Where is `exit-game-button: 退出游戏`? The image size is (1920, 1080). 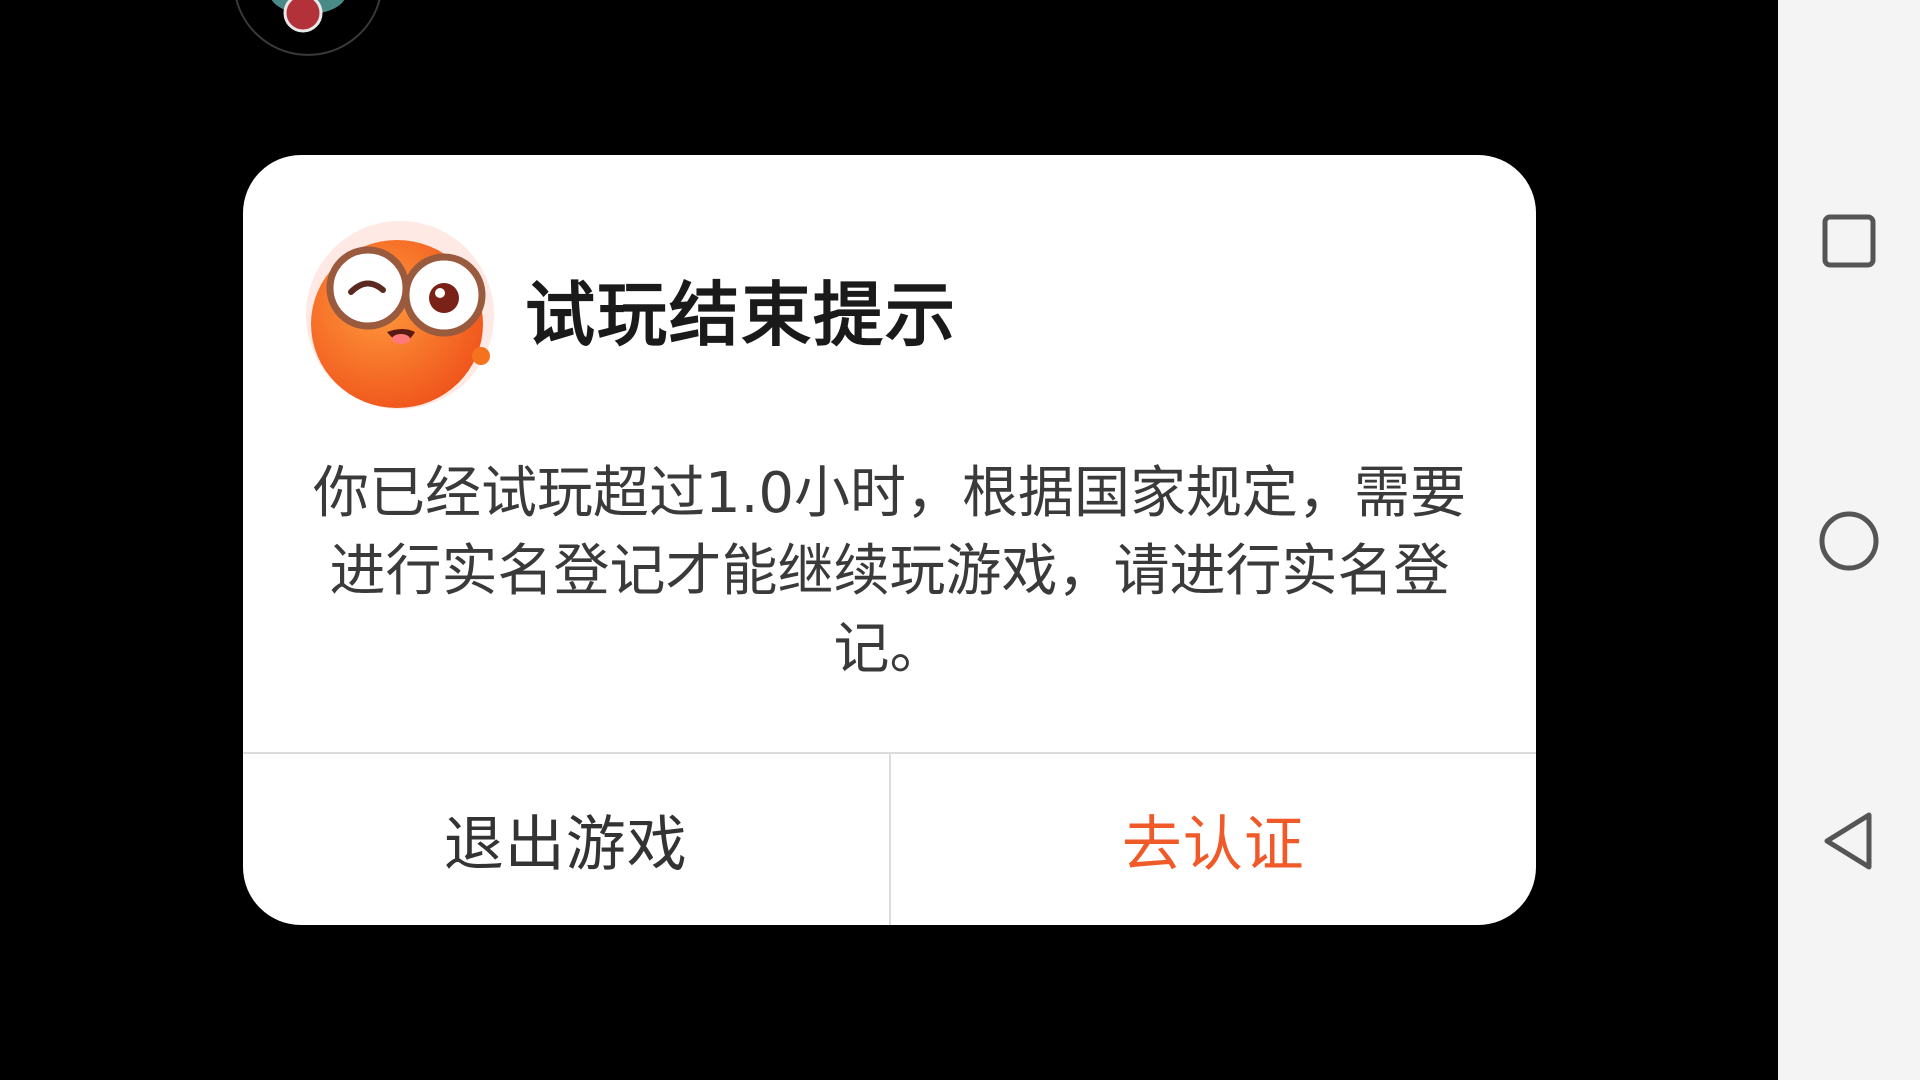 exit-game-button: 退出游戏 is located at coordinates (566, 839).